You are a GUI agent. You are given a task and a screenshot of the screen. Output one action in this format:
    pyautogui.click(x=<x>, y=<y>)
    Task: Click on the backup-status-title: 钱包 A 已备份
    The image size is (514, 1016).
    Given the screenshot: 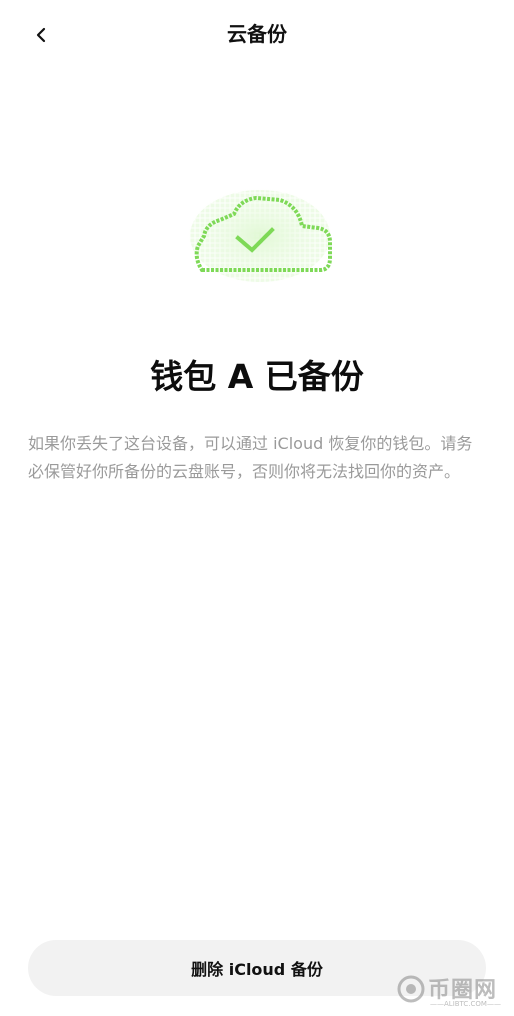 What is the action you would take?
    pyautogui.click(x=257, y=376)
    